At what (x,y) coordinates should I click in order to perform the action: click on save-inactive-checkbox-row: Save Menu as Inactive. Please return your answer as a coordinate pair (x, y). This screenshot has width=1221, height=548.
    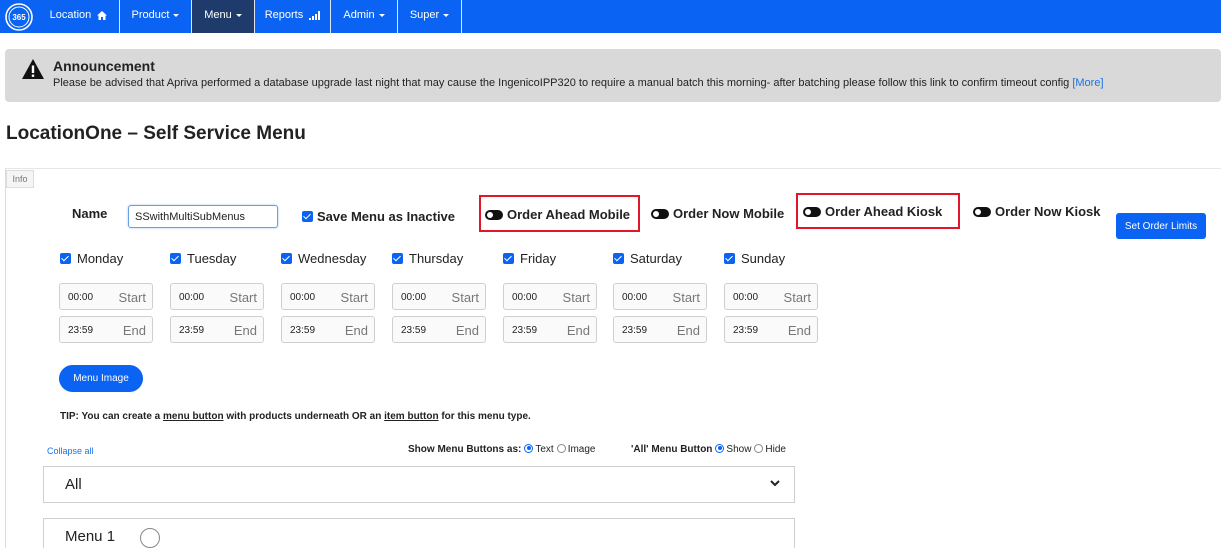
    Looking at the image, I should click on (378, 216).